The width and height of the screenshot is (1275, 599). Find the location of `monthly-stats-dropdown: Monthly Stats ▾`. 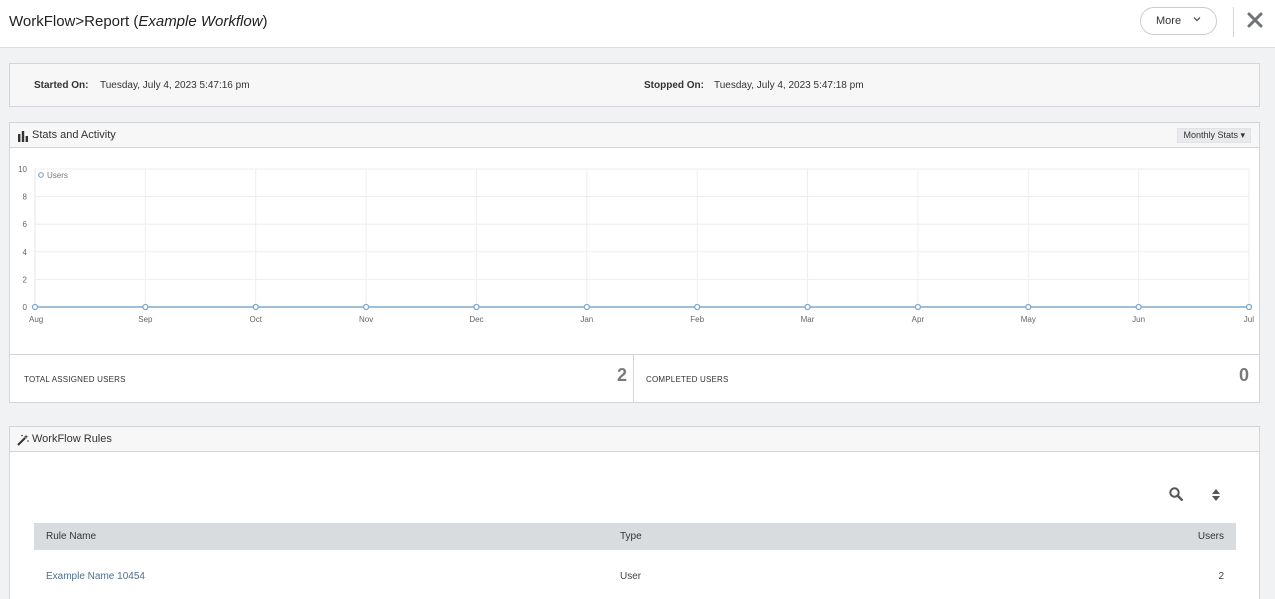

monthly-stats-dropdown: Monthly Stats ▾ is located at coordinates (1214, 135).